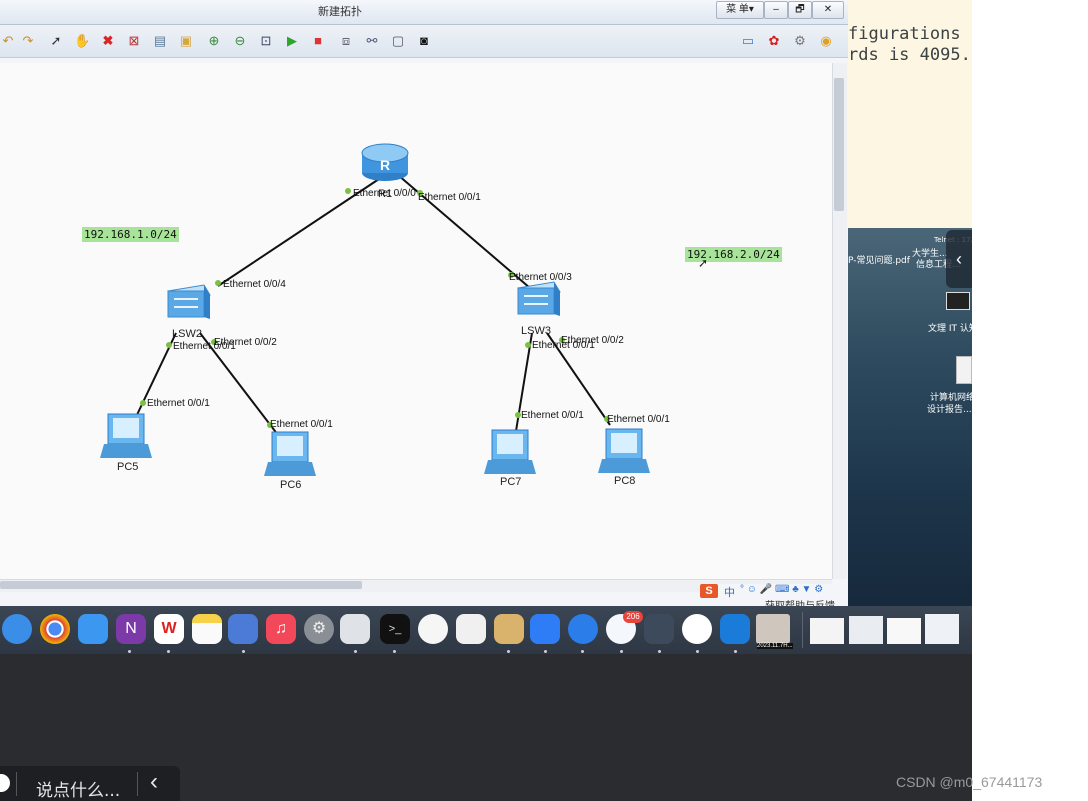 Image resolution: width=1088 pixels, height=801 pixels. What do you see at coordinates (82, 41) in the screenshot?
I see `hand-icon: ✋` at bounding box center [82, 41].